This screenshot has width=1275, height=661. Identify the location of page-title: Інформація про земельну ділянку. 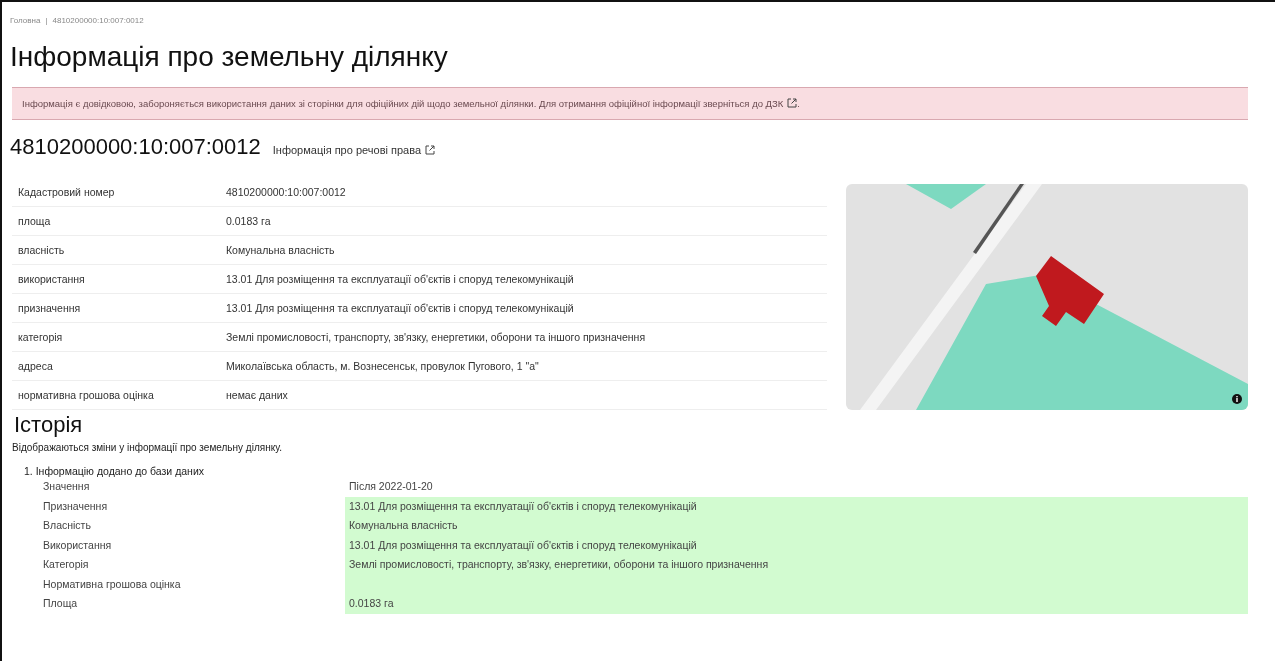
(229, 57).